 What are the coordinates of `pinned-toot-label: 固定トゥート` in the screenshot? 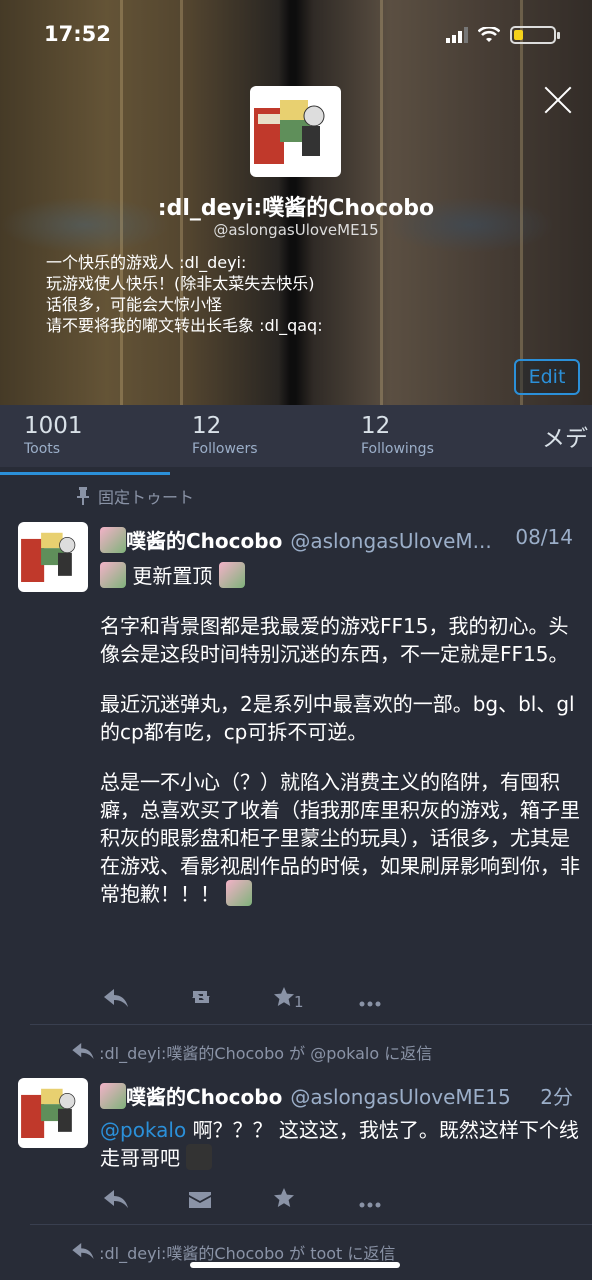 It's located at (135, 496).